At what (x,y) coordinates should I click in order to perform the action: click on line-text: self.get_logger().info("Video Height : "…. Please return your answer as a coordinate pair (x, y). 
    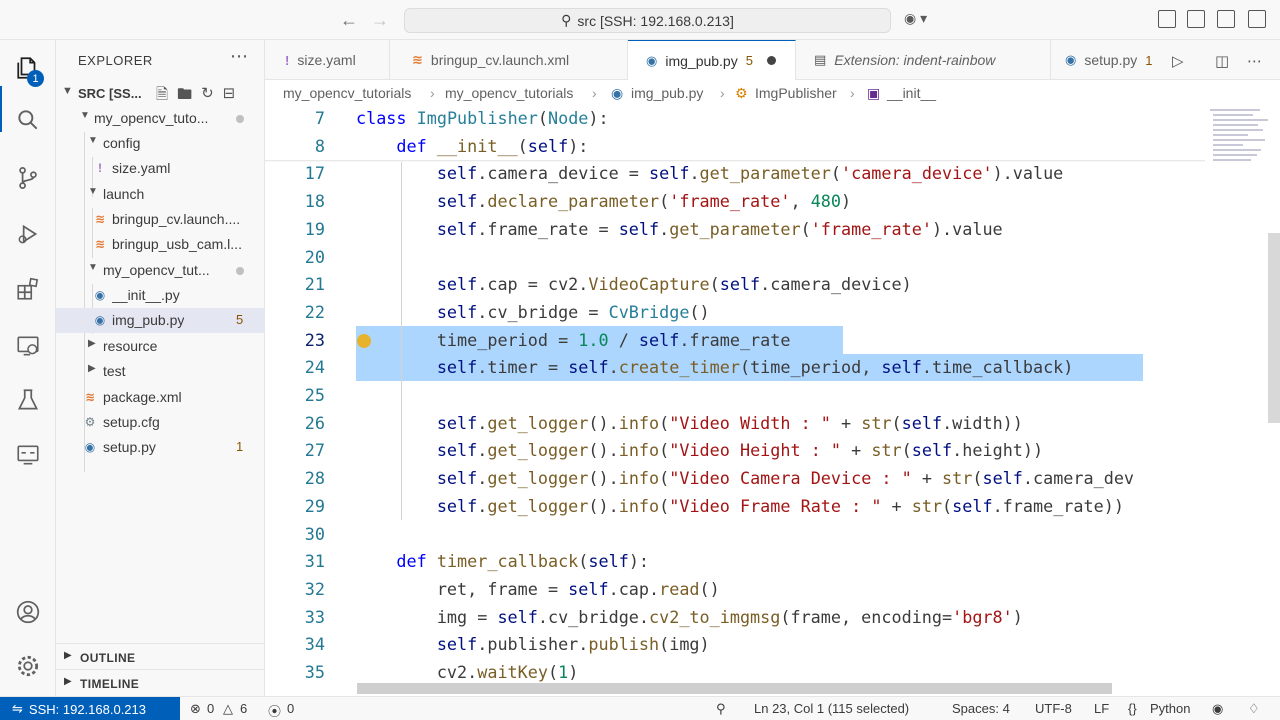
    Looking at the image, I should click on (740, 450).